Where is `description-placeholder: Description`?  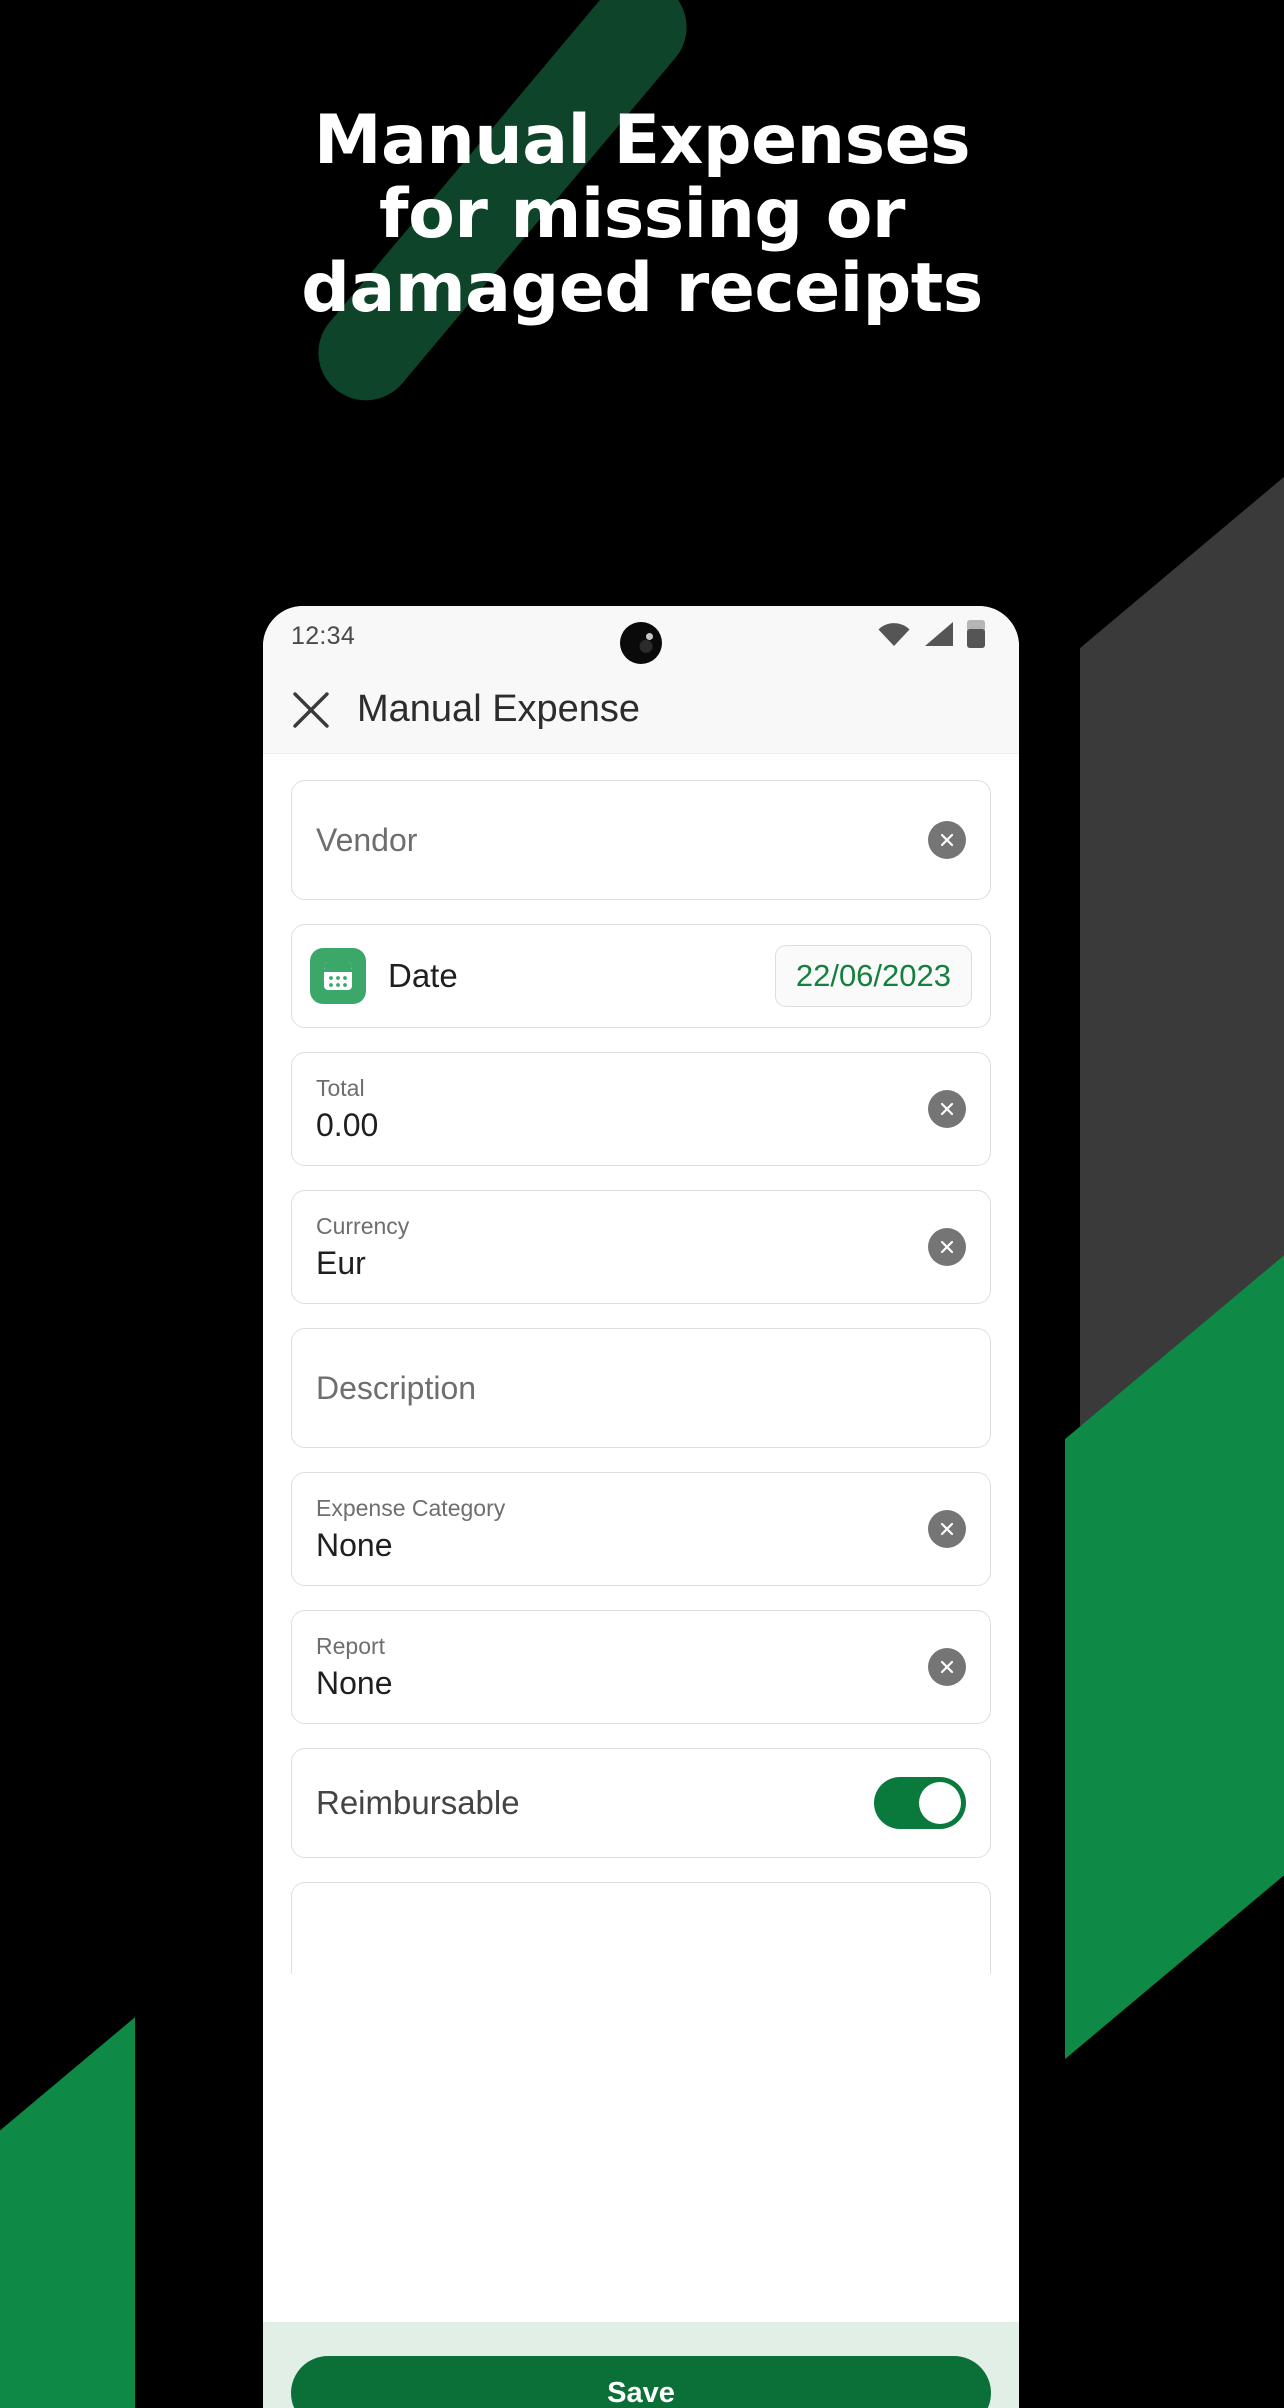
description-placeholder: Description is located at coordinates (396, 1388).